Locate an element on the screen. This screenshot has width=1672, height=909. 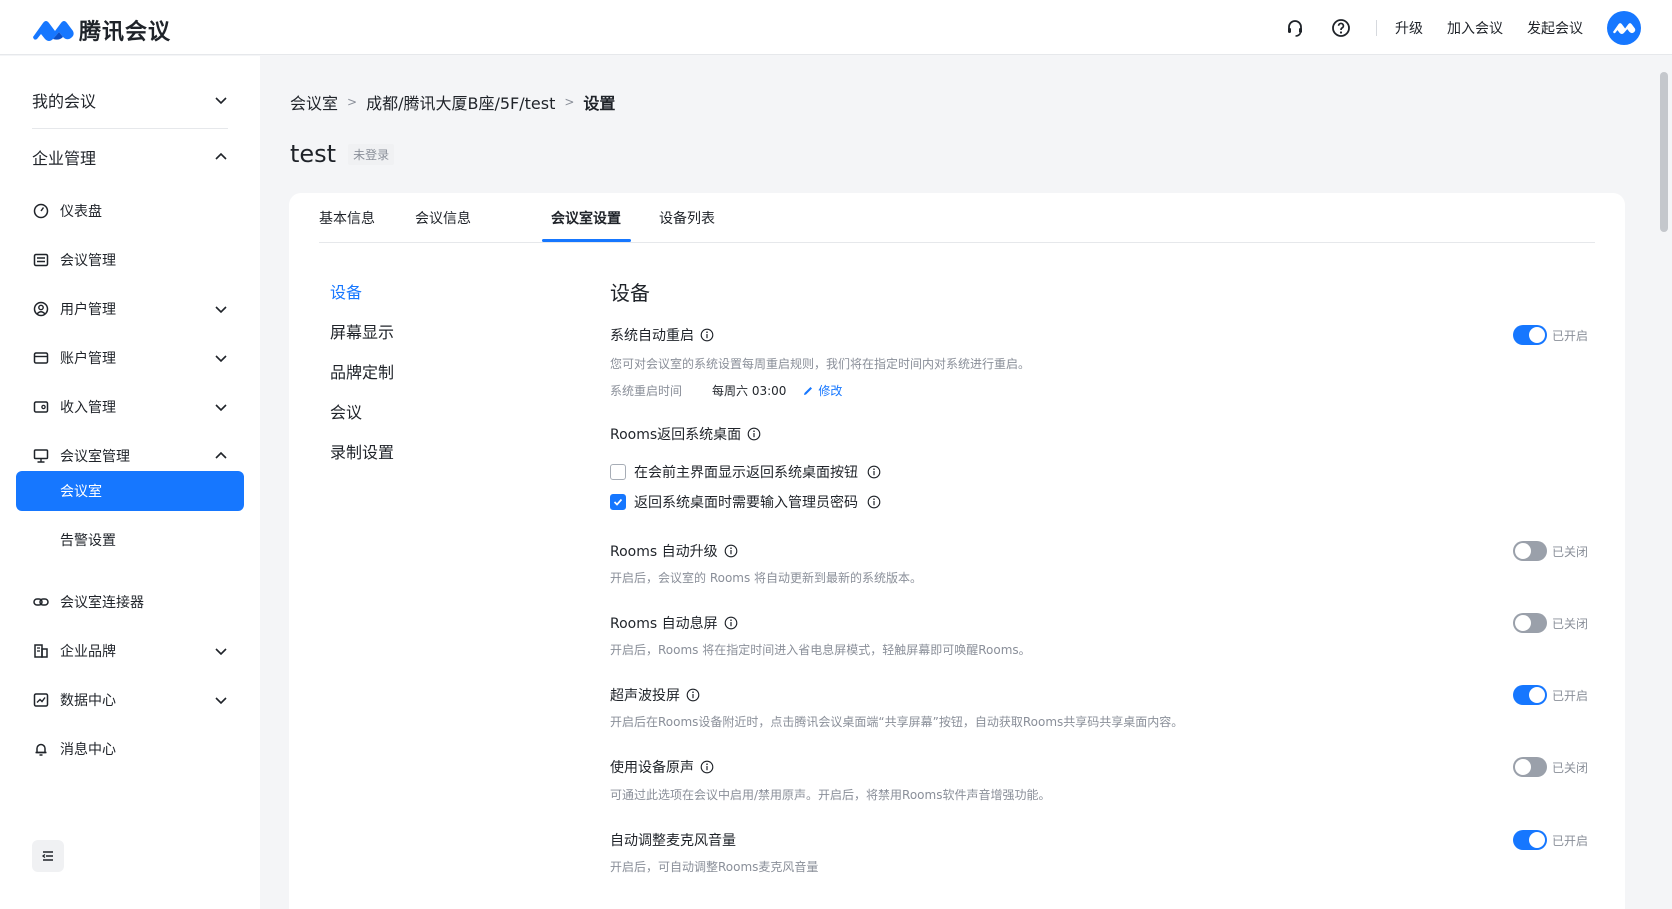
setting-label: 使用设备原声 is located at coordinates (652, 768).